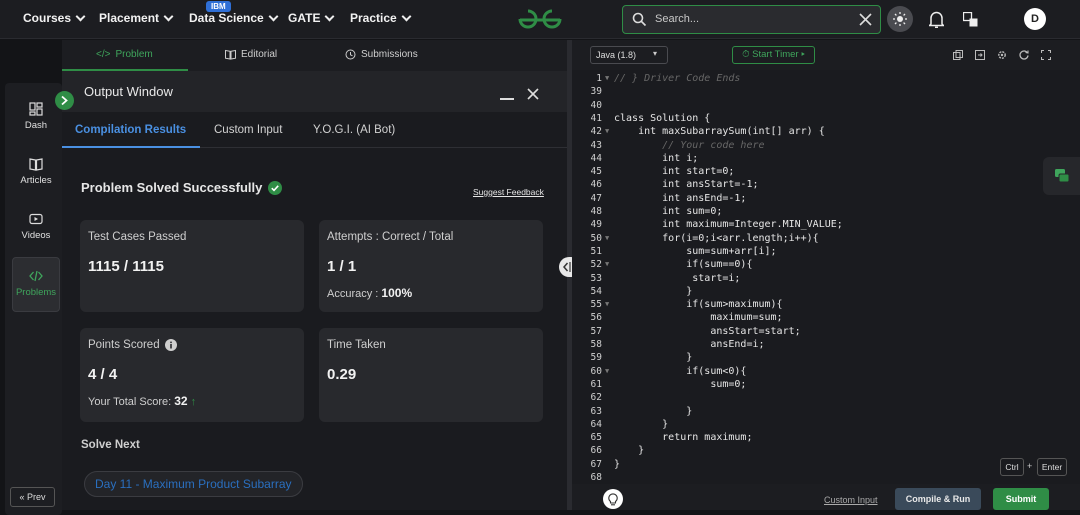  What do you see at coordinates (826, 198) in the screenshot?
I see `code-line: 47 int ansEnd=-1;` at bounding box center [826, 198].